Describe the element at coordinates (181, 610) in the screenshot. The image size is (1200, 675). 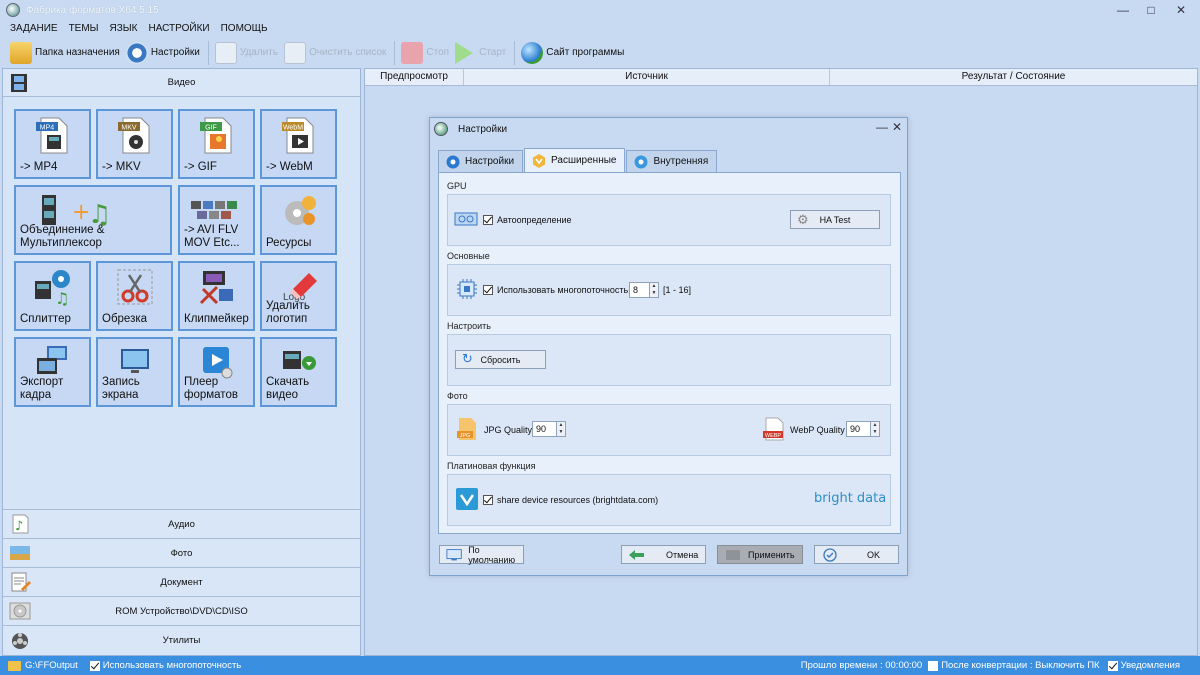
I see `category-rom: ROM Устройство\DVD\CD\ISO` at that location.